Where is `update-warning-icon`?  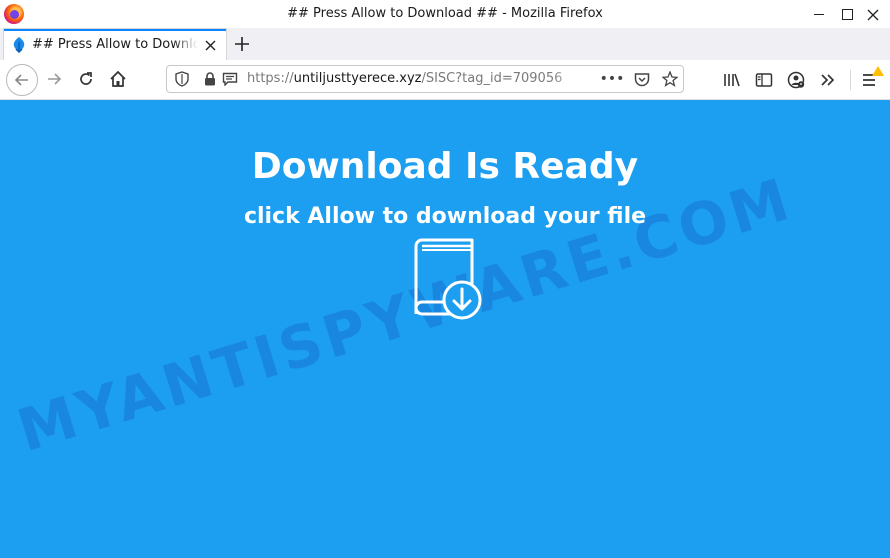 update-warning-icon is located at coordinates (878, 71).